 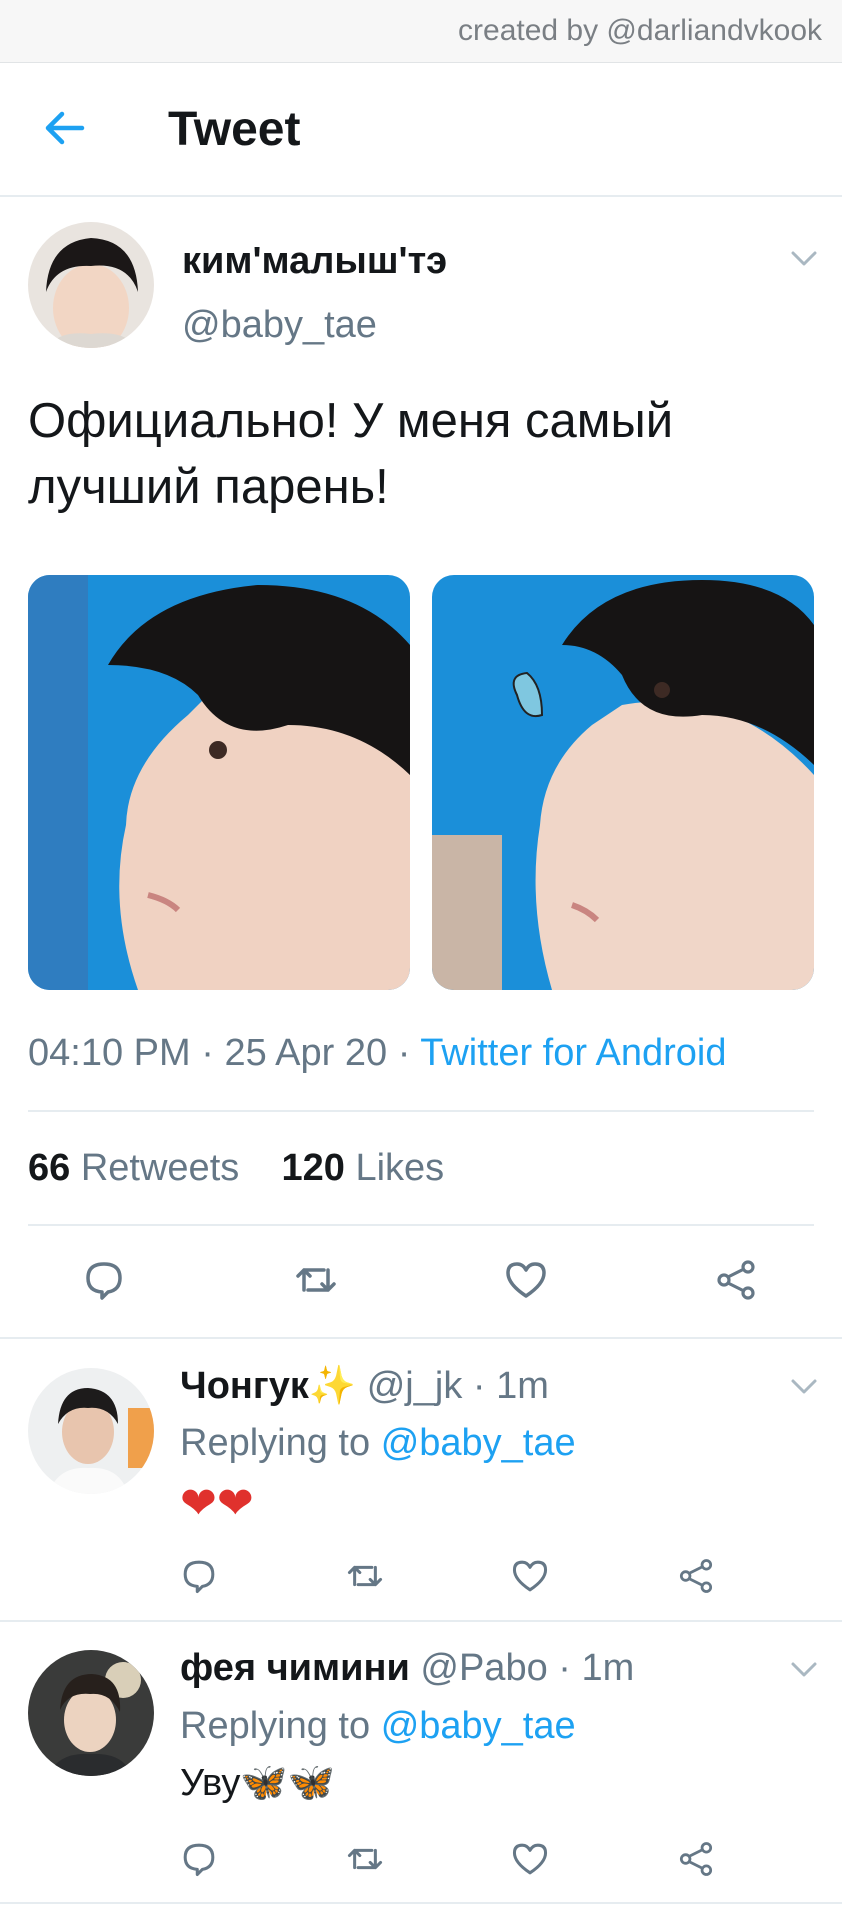 I want to click on author-handle: @baby_tae, so click(x=279, y=325).